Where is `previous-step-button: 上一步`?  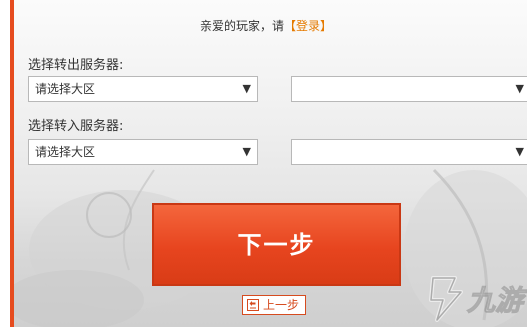 previous-step-button: 上一步 is located at coordinates (274, 305).